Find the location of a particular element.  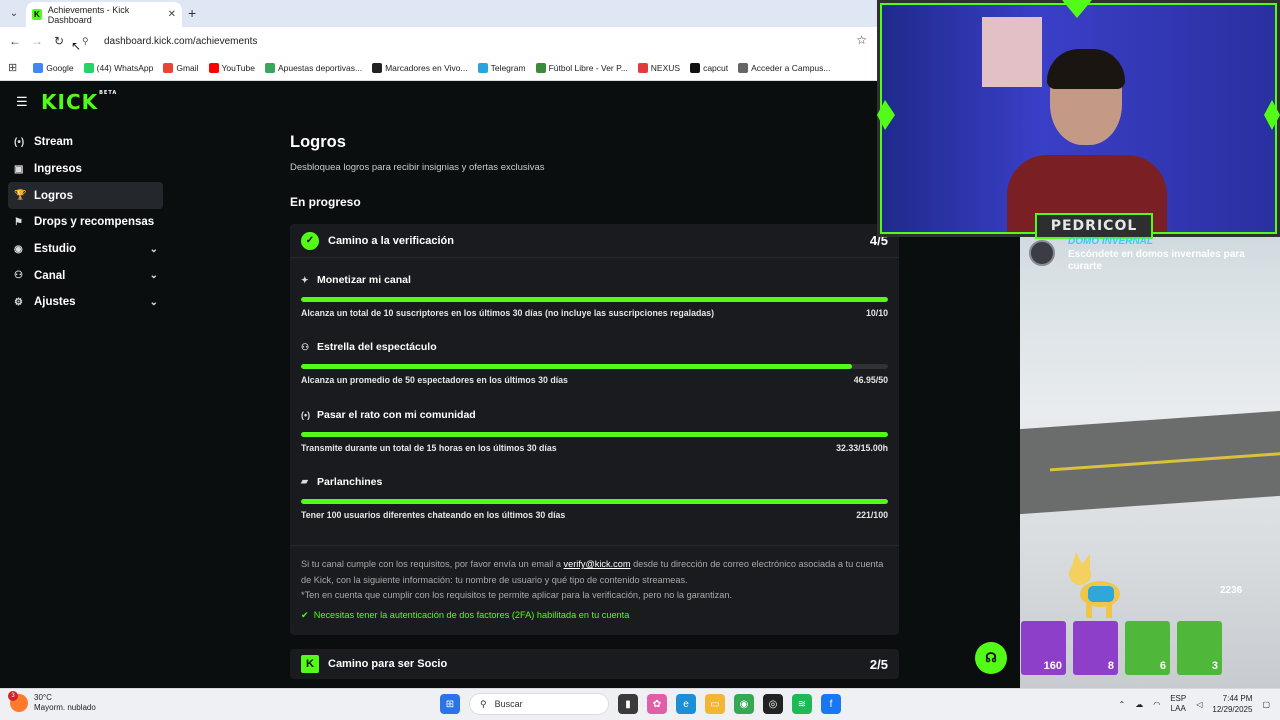

sidebar-item-drops: ⚑ Drops y recompensas is located at coordinates (85, 222).